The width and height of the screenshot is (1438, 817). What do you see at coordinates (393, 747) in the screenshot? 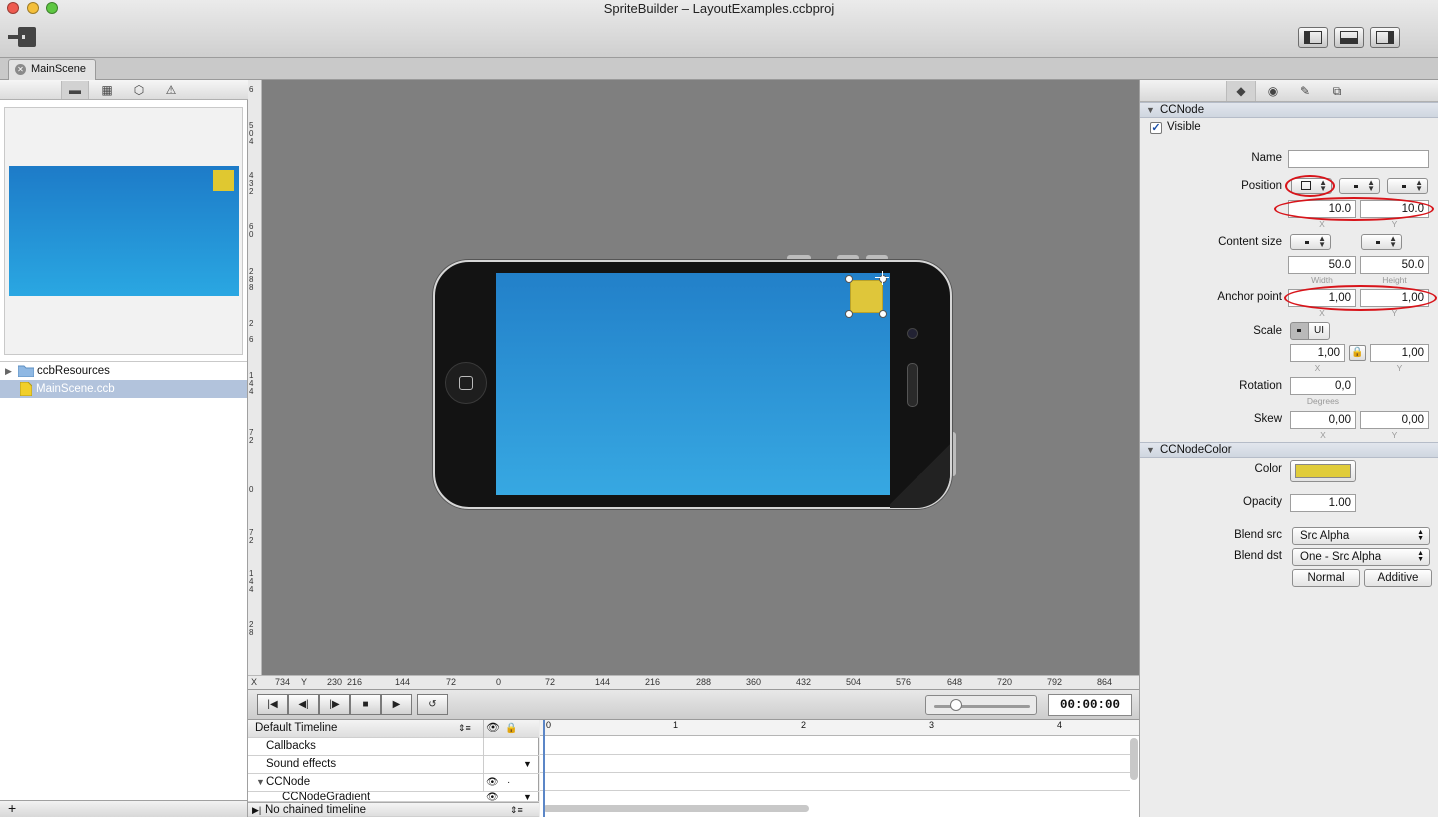
I see `track-callbacks: Callbacks` at bounding box center [393, 747].